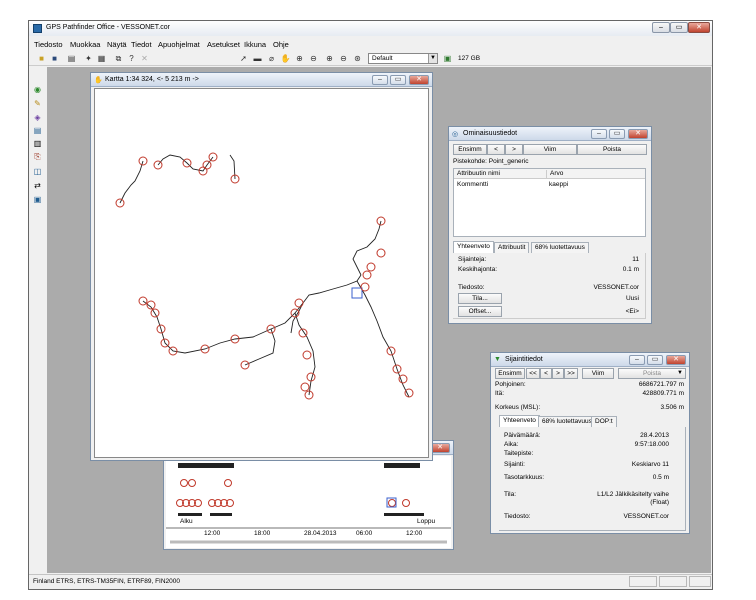  I want to click on pos-prev-button: <, so click(546, 373).